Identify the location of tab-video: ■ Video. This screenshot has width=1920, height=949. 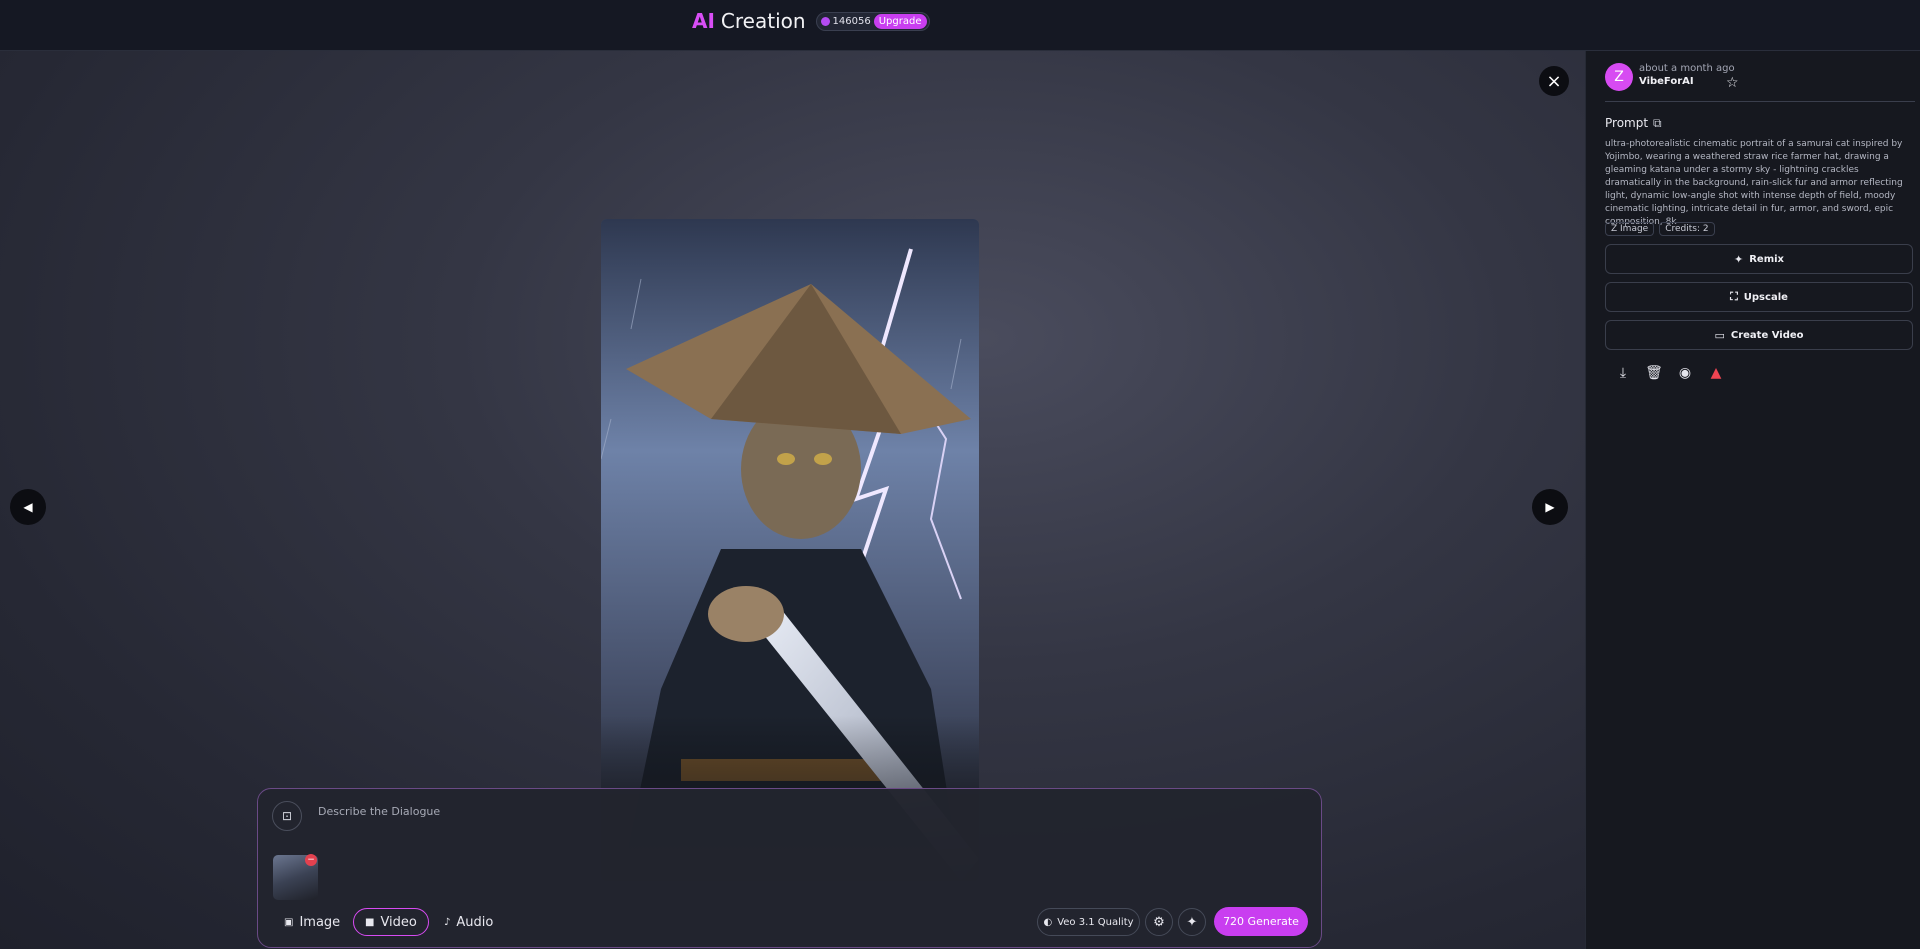
(391, 922).